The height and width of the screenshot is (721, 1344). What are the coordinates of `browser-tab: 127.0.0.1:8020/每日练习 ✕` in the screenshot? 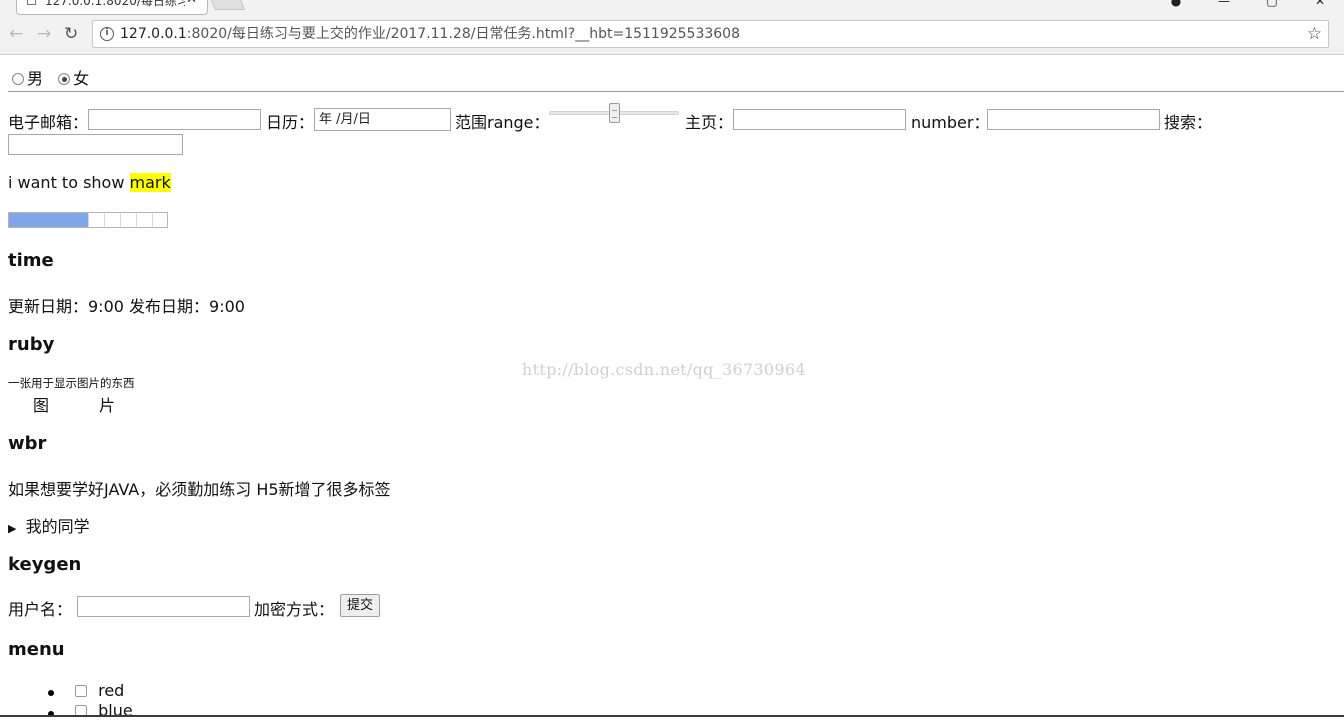 It's located at (112, 7).